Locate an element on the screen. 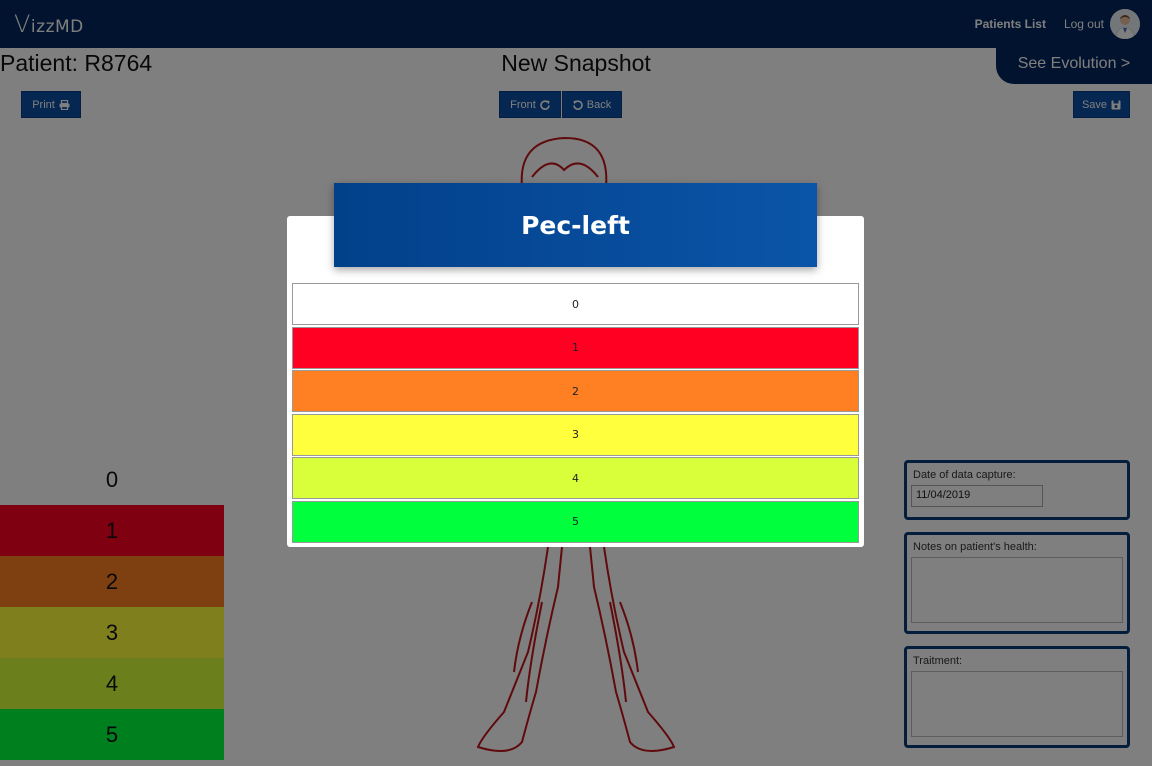 The width and height of the screenshot is (1152, 766). option-label-5: 5 is located at coordinates (575, 521).